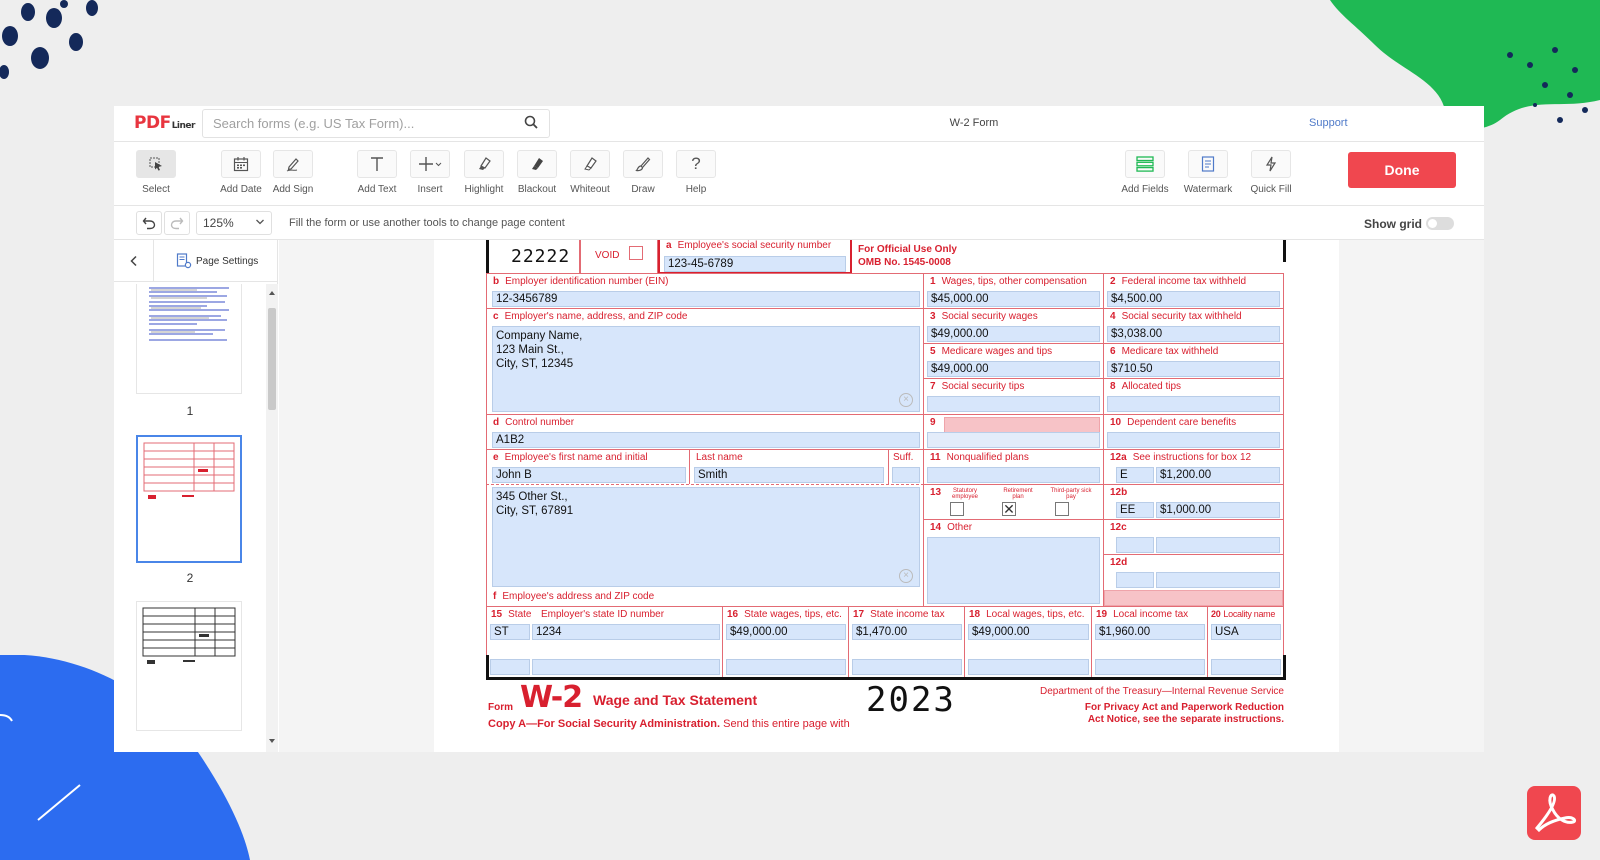 This screenshot has width=1600, height=860. Describe the element at coordinates (1193, 334) in the screenshot. I see `box4-field: $3,038.00` at that location.